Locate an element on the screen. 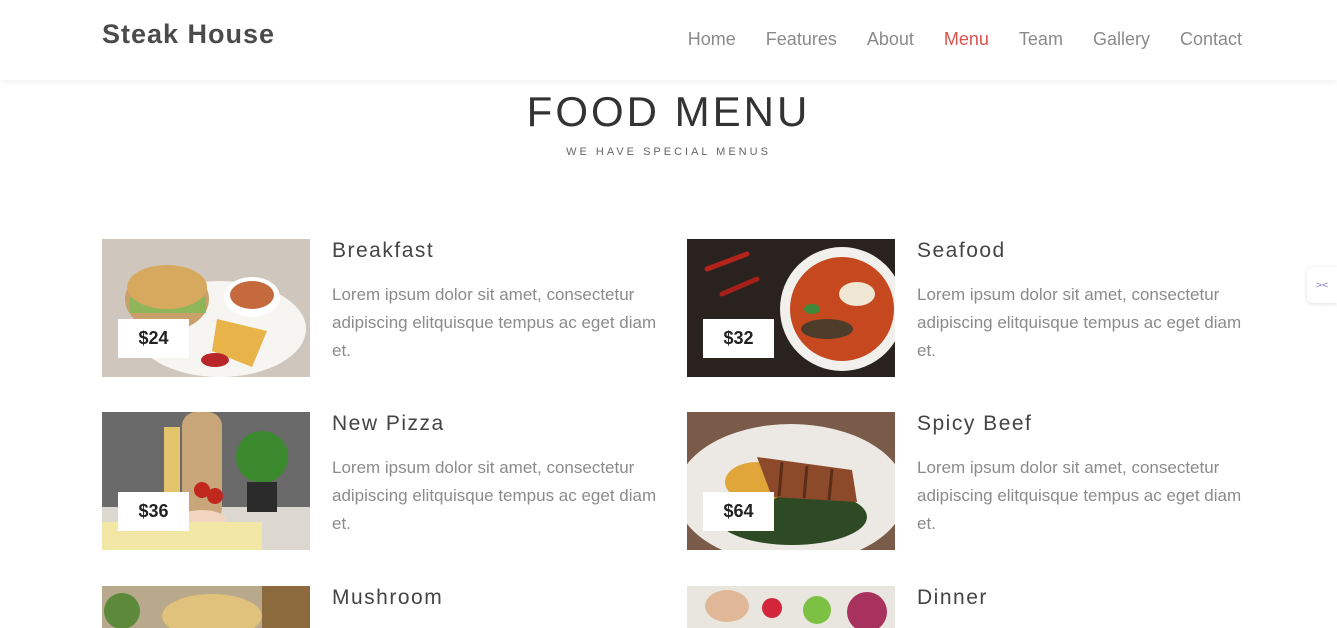 This screenshot has height=628, width=1337. section-subtitle: WE HAVE SPECIAL MENUS is located at coordinates (668, 152).